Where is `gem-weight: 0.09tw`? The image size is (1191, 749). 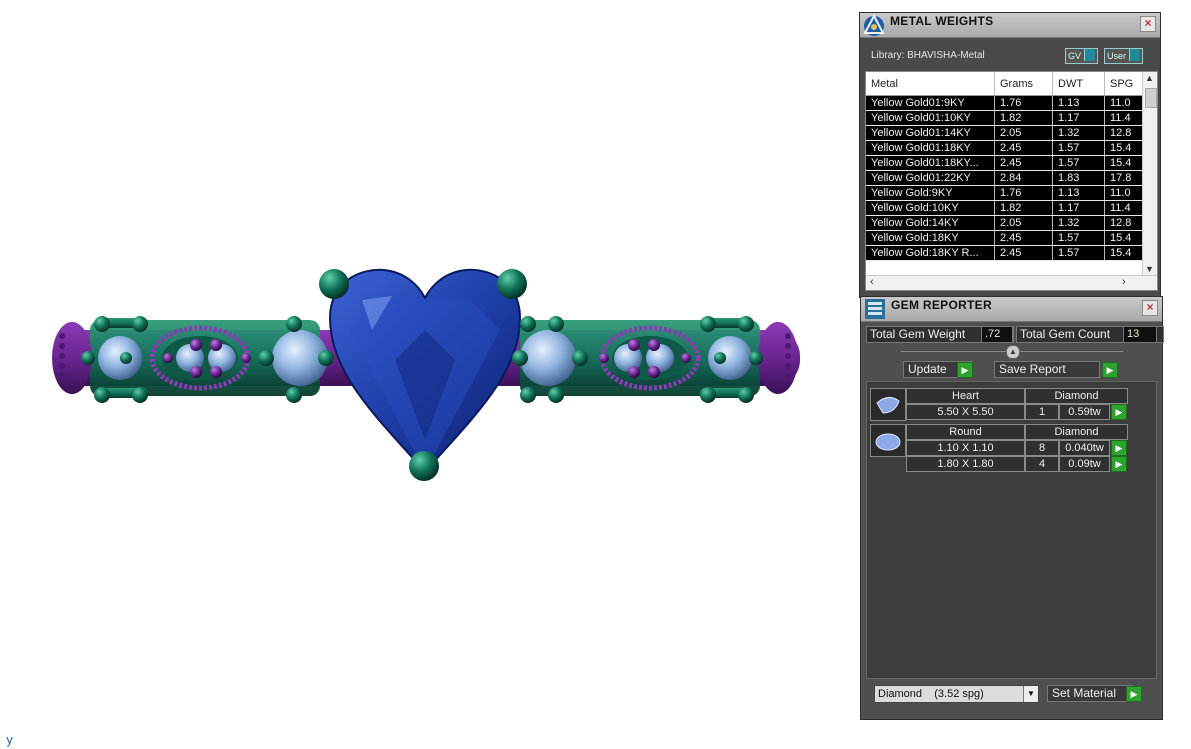
gem-weight: 0.09tw is located at coordinates (1084, 464).